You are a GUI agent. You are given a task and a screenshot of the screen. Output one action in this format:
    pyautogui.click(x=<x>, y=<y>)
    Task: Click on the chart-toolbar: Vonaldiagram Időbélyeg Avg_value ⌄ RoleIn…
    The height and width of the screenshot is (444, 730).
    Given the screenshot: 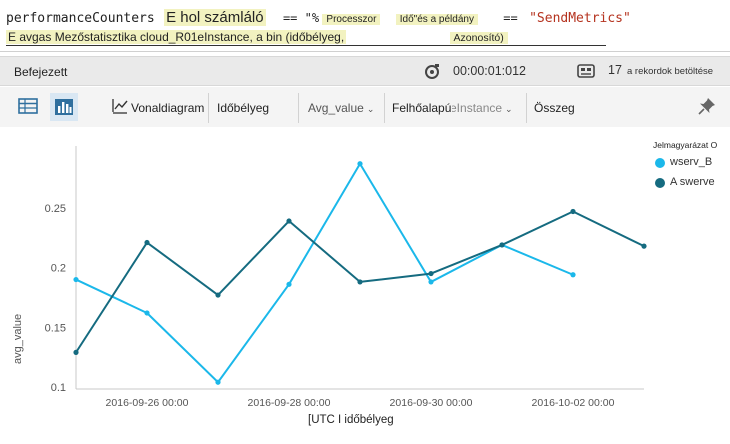 What is the action you would take?
    pyautogui.click(x=365, y=107)
    